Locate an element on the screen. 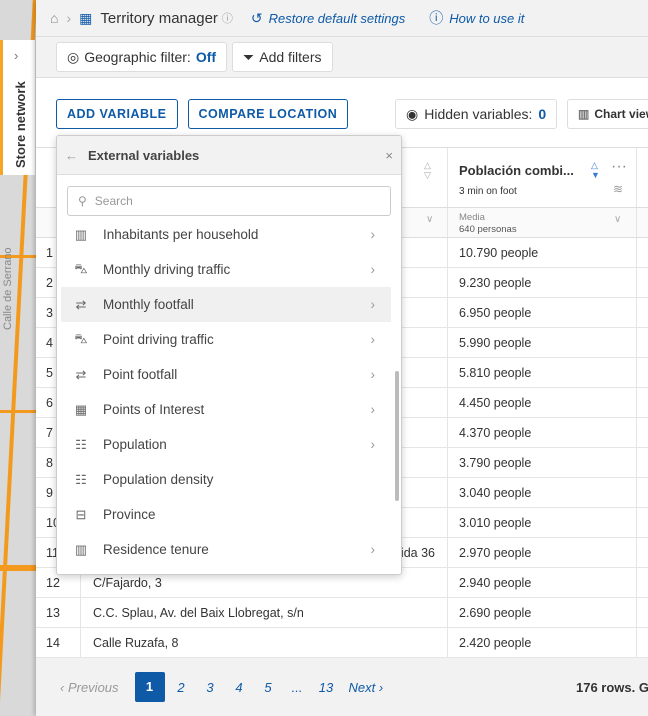 The width and height of the screenshot is (648, 716). sort-icon: △ ▽ is located at coordinates (427, 170).